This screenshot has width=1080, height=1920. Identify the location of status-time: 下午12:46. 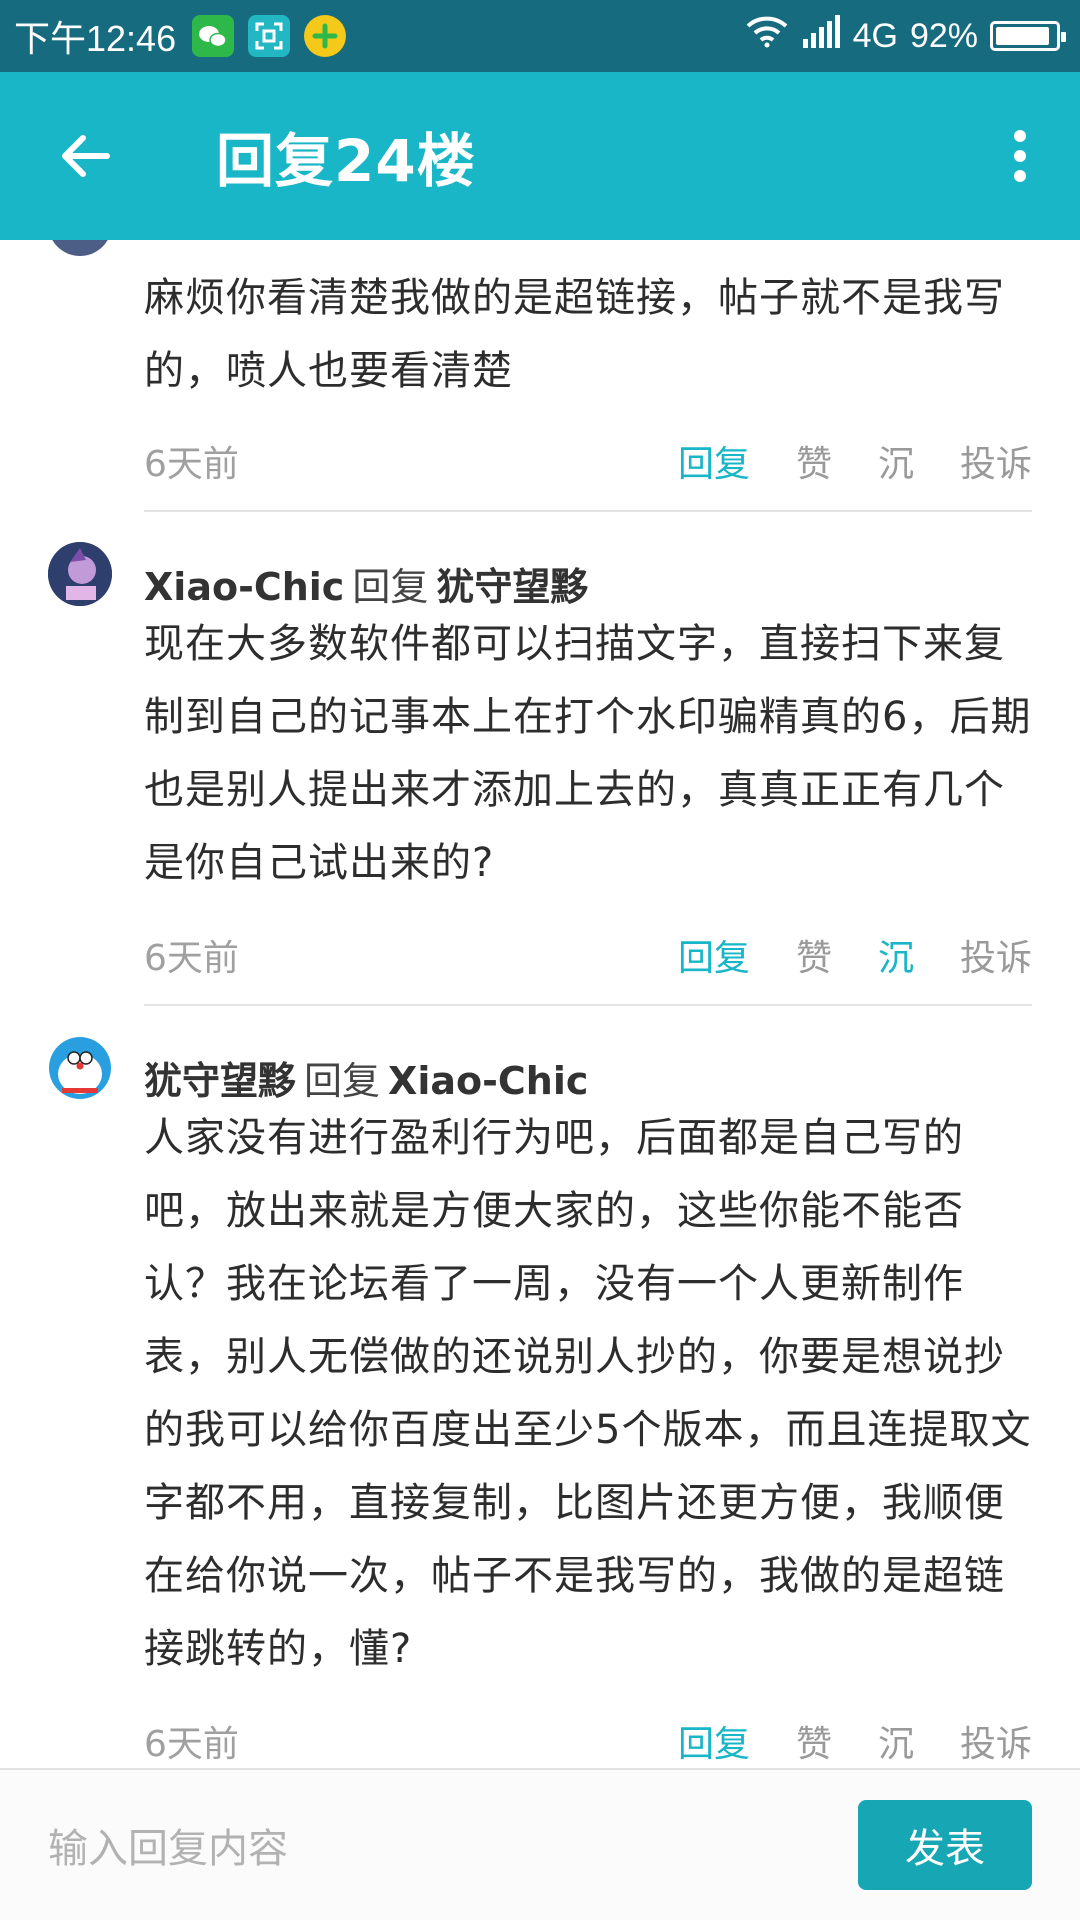
(95, 38).